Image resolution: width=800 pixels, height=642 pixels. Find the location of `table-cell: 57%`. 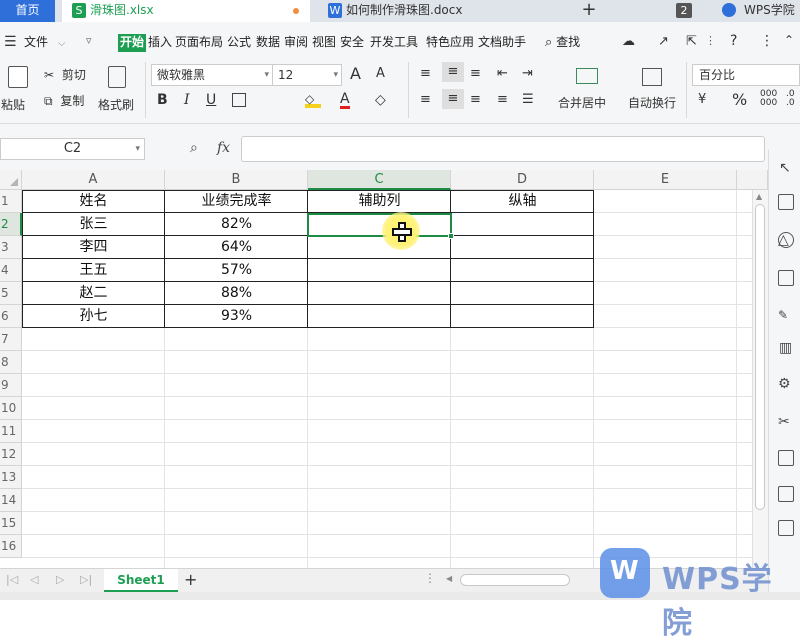

table-cell: 57% is located at coordinates (236, 270).